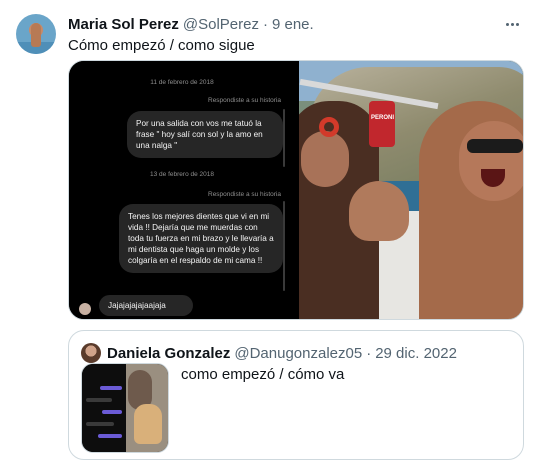 The height and width of the screenshot is (466, 538). What do you see at coordinates (263, 374) in the screenshot?
I see `quoted-text: como empezó / cómo va` at bounding box center [263, 374].